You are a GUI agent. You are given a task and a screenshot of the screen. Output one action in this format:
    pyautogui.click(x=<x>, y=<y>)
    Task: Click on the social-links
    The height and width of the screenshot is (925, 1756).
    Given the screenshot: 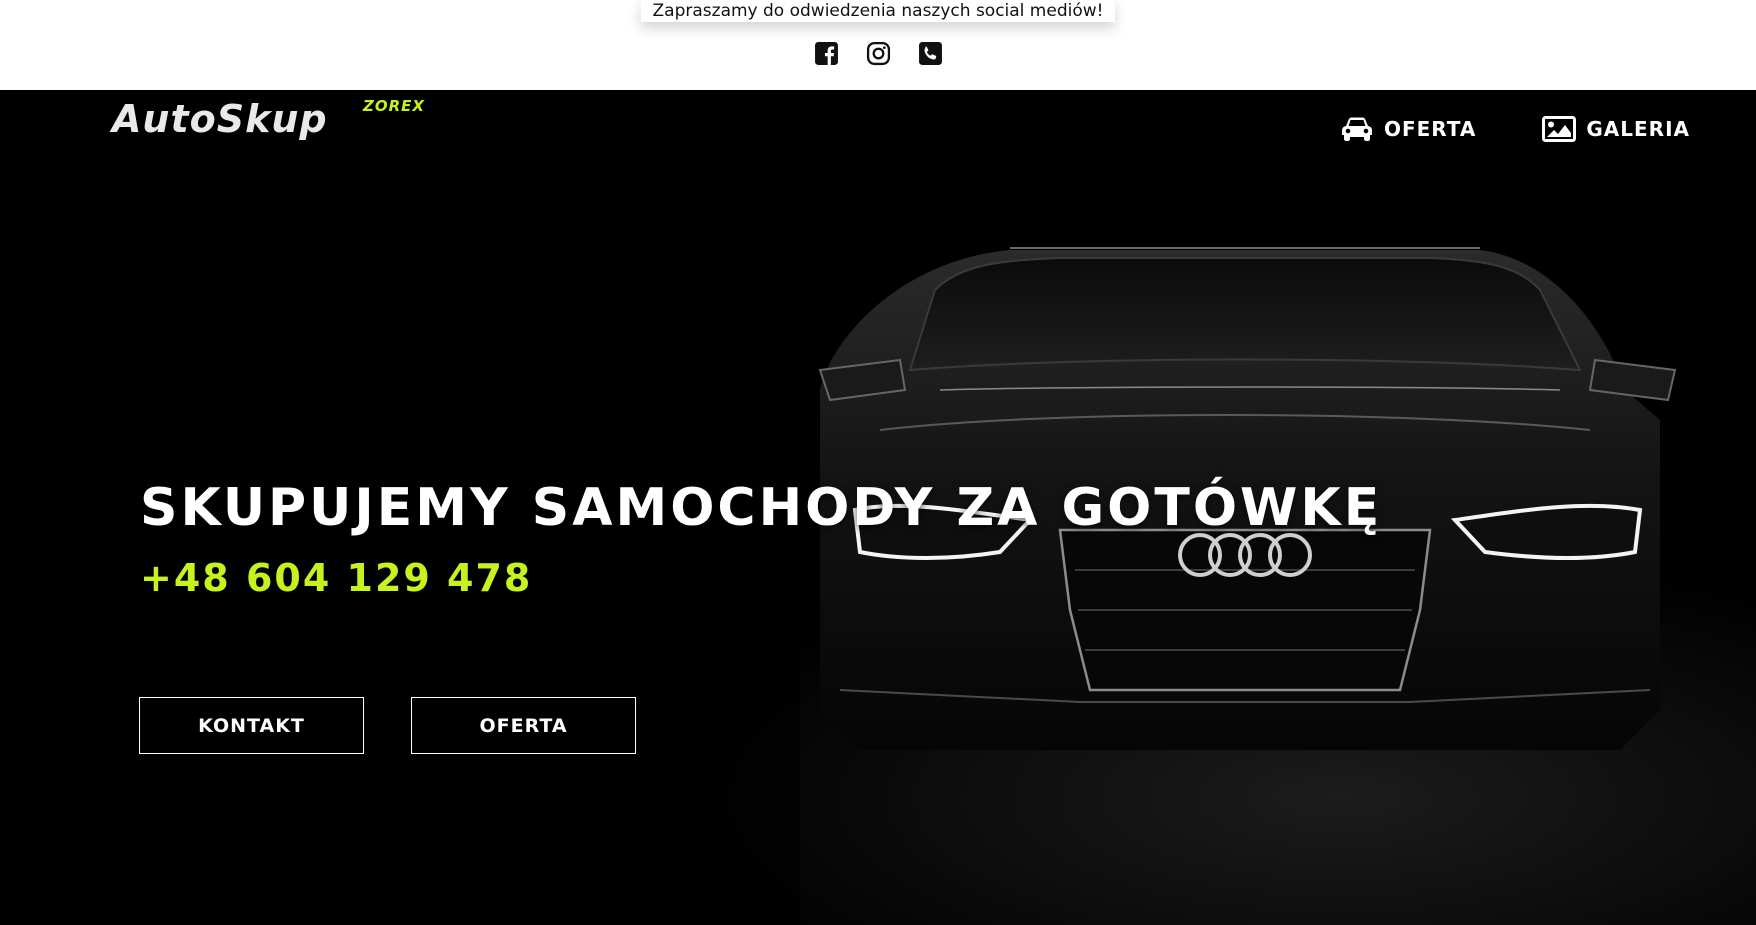 What is the action you would take?
    pyautogui.click(x=878, y=53)
    